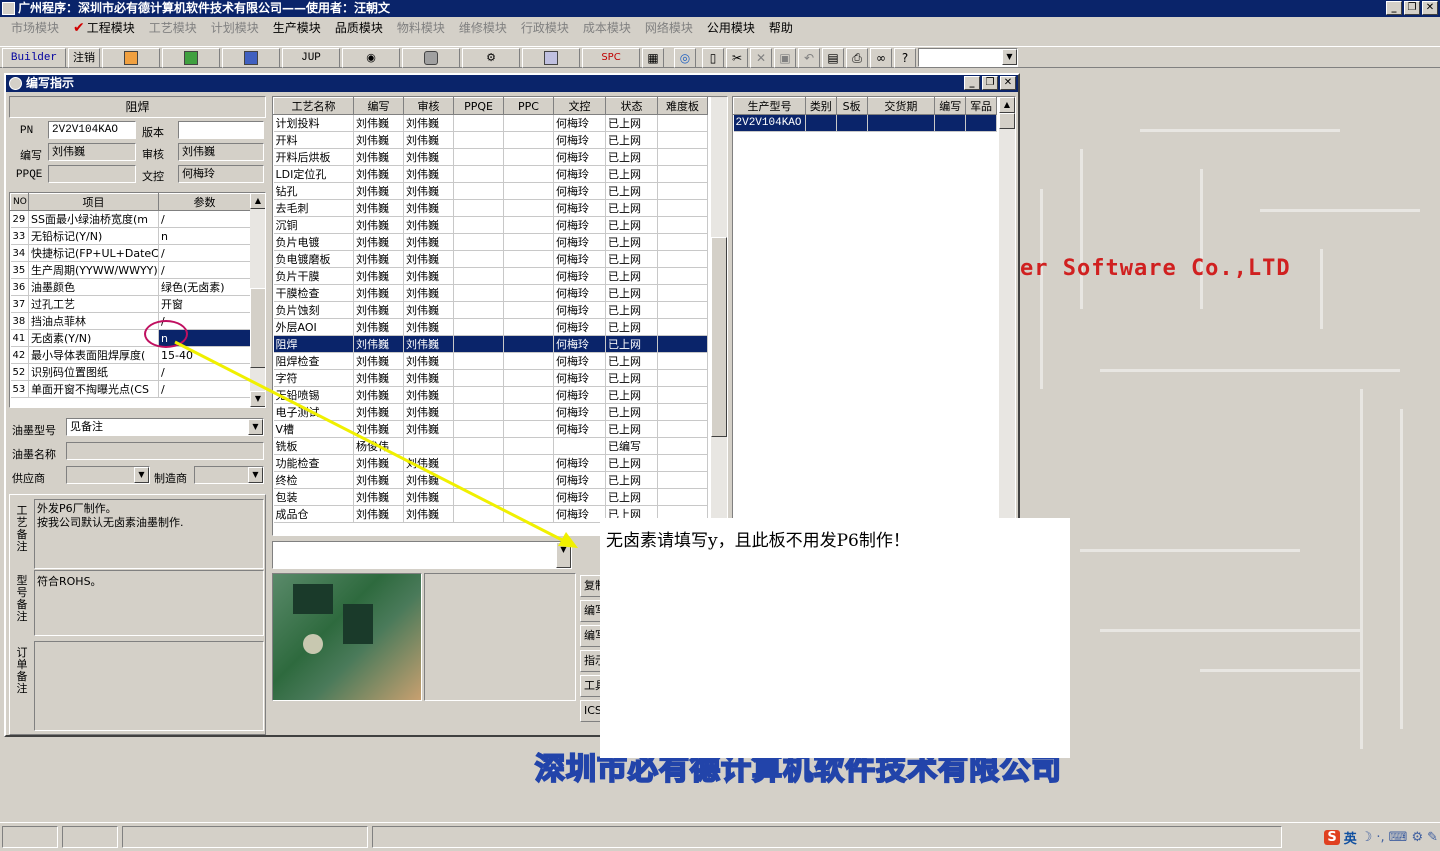  Describe the element at coordinates (313, 480) in the screenshot. I see `process-cell: 终检` at that location.